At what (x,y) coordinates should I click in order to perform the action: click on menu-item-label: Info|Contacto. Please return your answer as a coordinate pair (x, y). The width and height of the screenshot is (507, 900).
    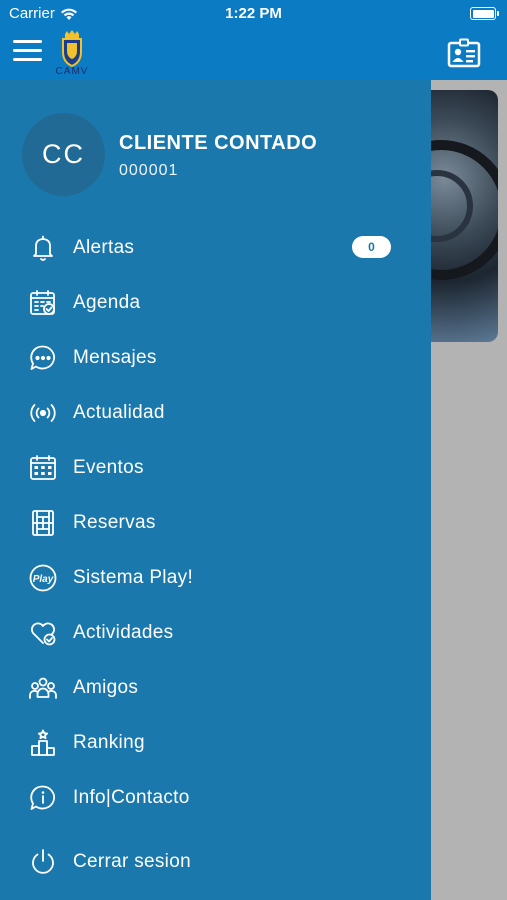
    Looking at the image, I should click on (131, 797).